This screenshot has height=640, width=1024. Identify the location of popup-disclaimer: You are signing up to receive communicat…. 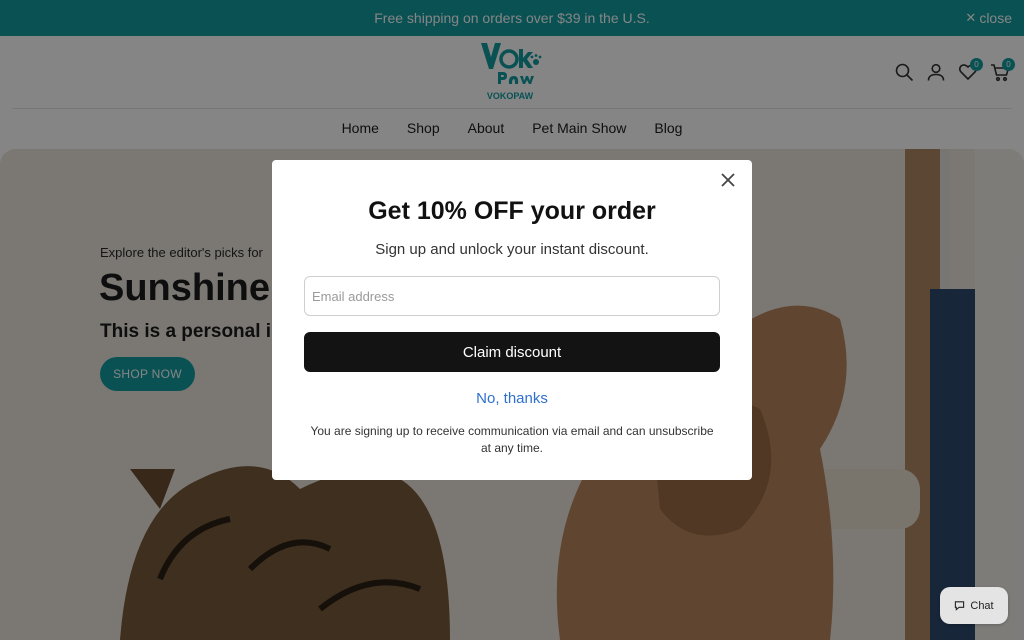
(512, 439).